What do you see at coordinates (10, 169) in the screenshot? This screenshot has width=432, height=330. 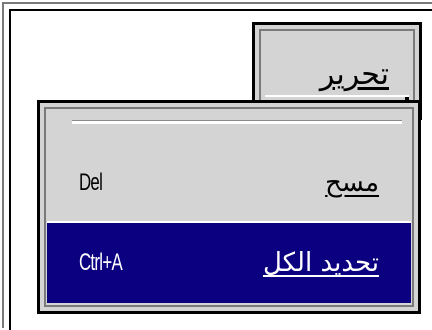 I see `window-inner-border-left` at bounding box center [10, 169].